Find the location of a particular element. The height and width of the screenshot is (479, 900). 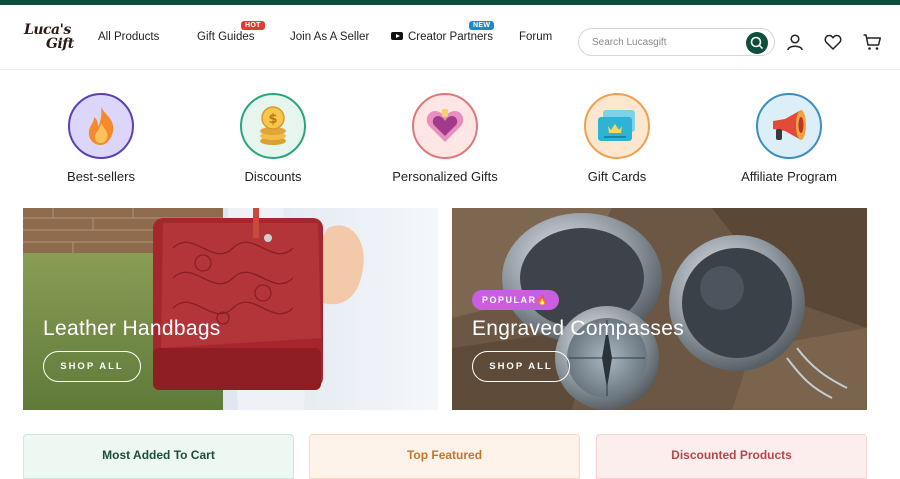

section-top-featured: Top Featured is located at coordinates (444, 456).